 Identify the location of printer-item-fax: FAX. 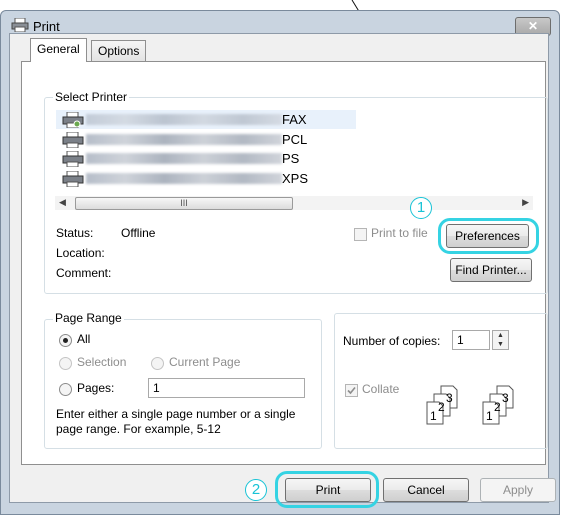
(206, 119).